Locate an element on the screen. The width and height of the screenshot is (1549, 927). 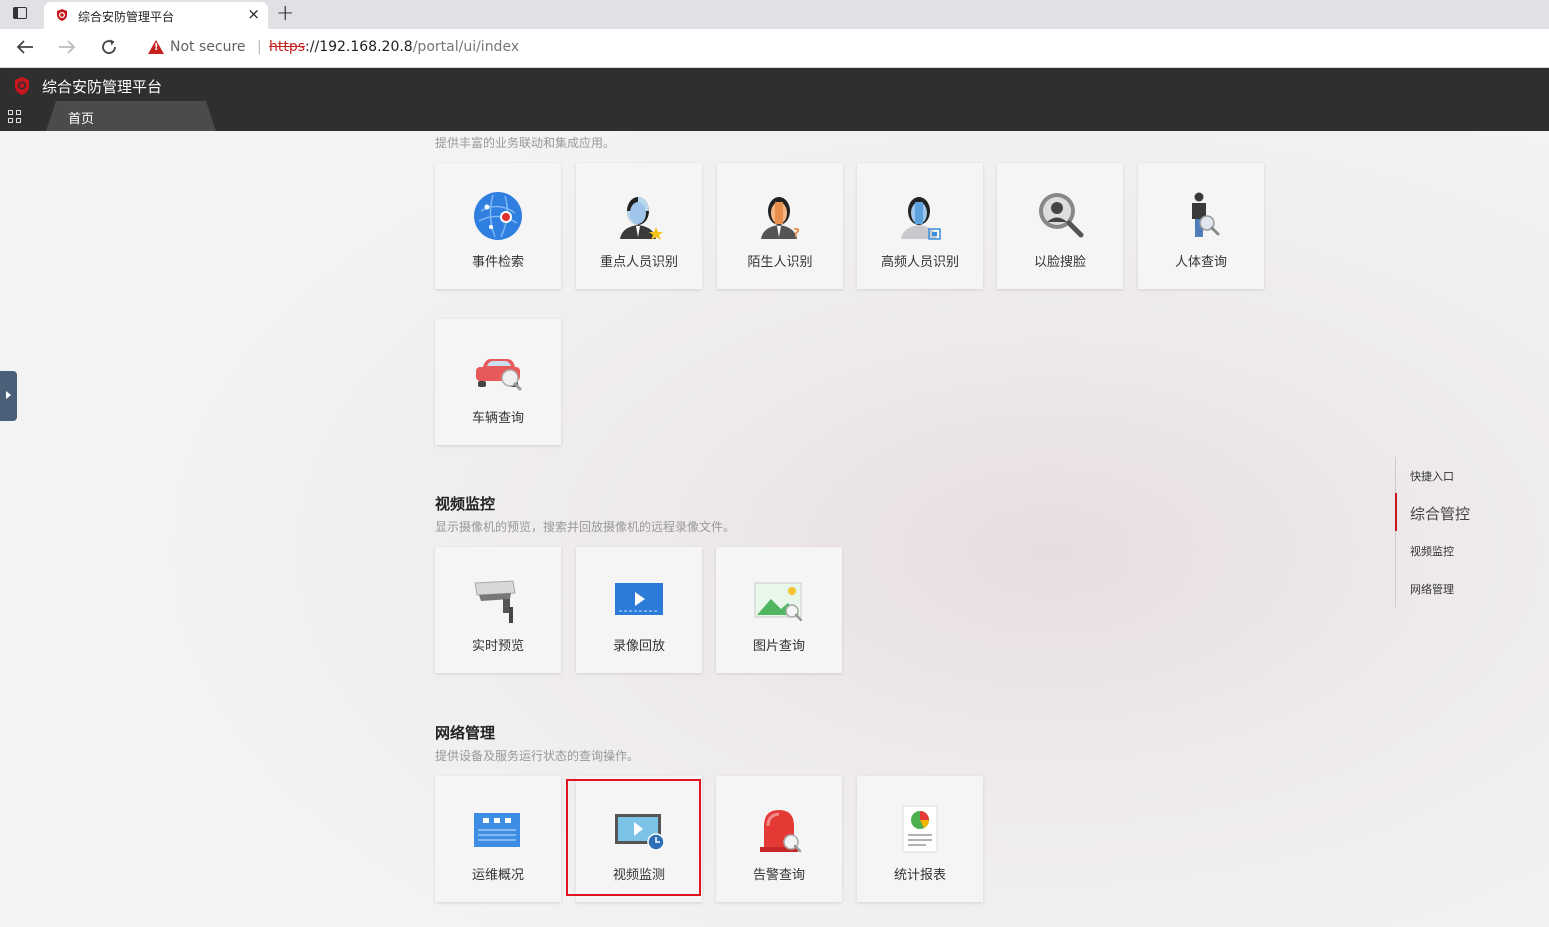
card-label: 运维概况 is located at coordinates (497, 875).